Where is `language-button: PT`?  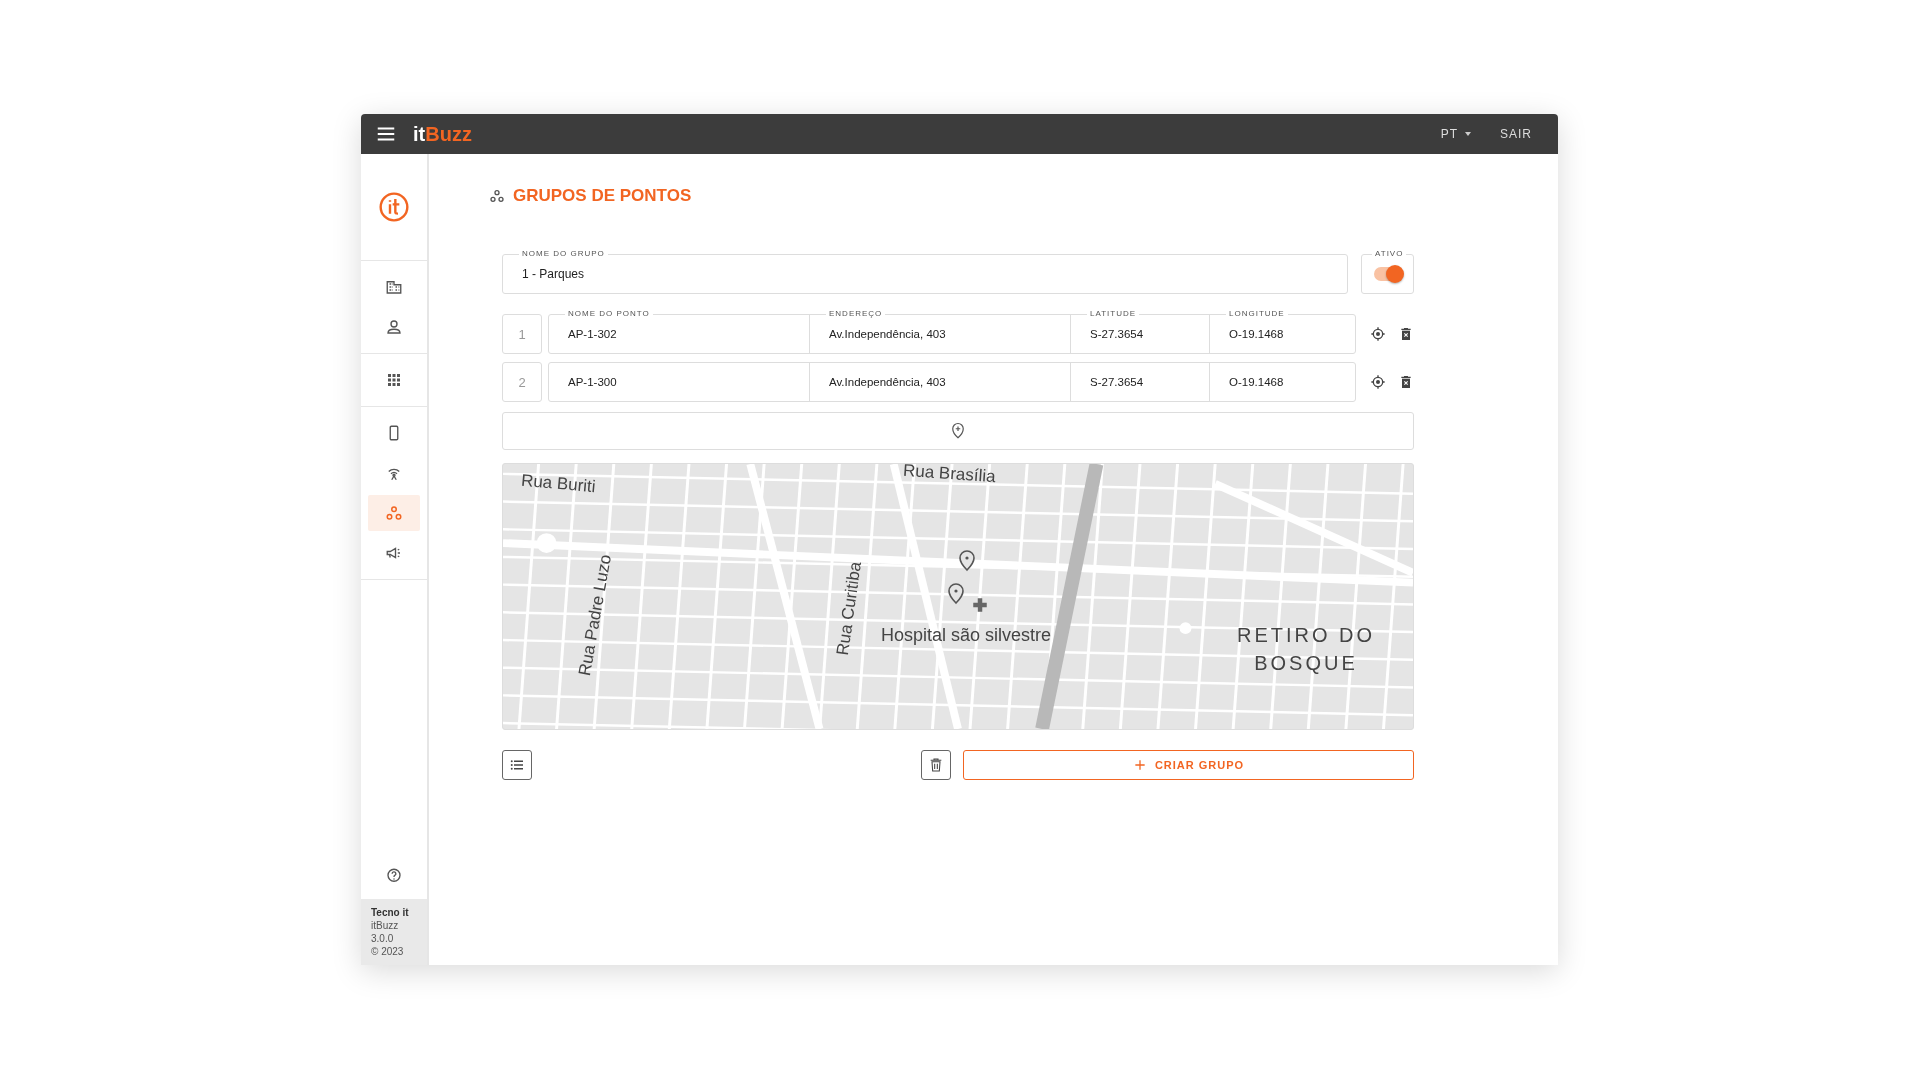
language-button: PT is located at coordinates (1456, 134).